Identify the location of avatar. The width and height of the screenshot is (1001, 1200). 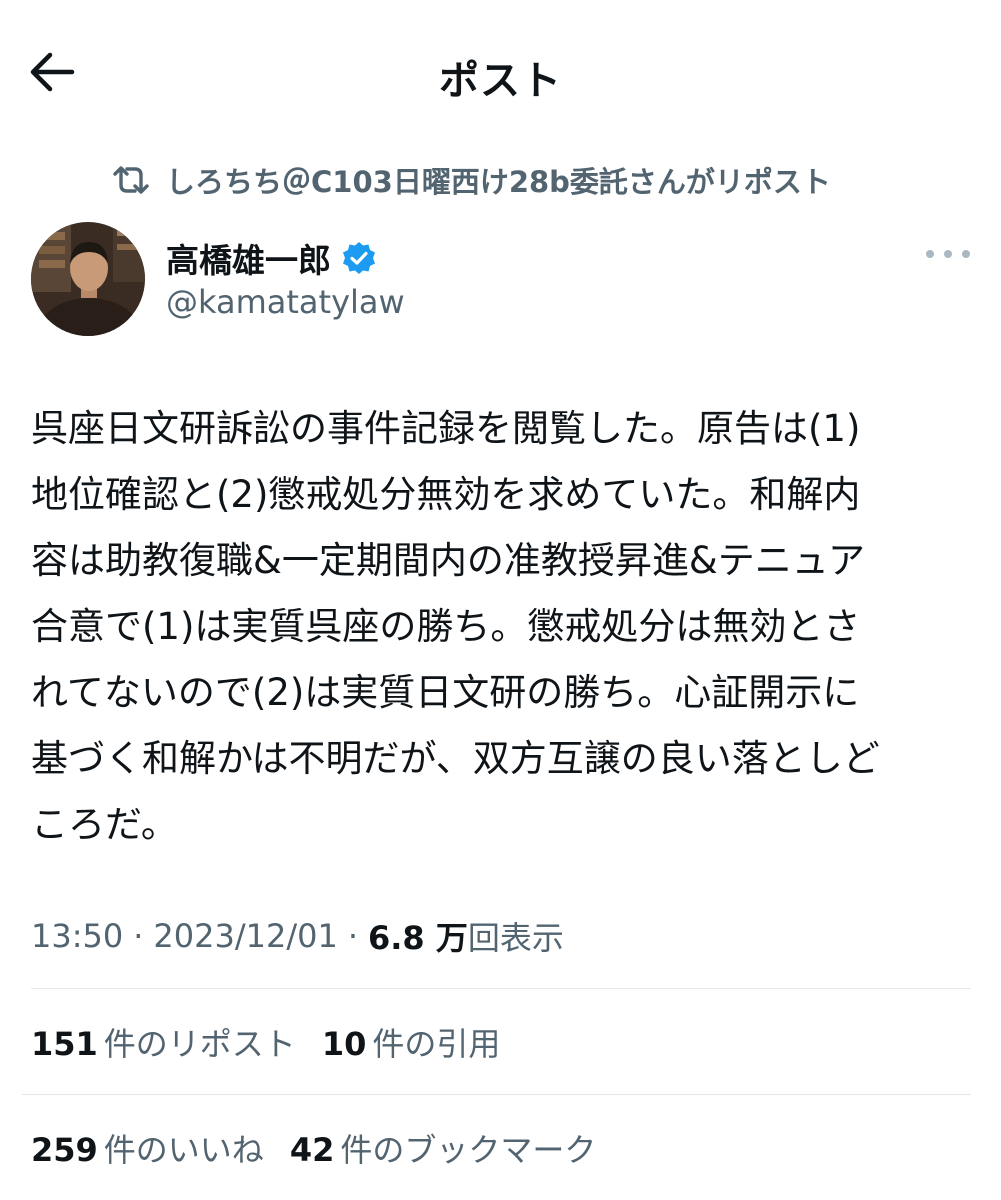
(88, 279).